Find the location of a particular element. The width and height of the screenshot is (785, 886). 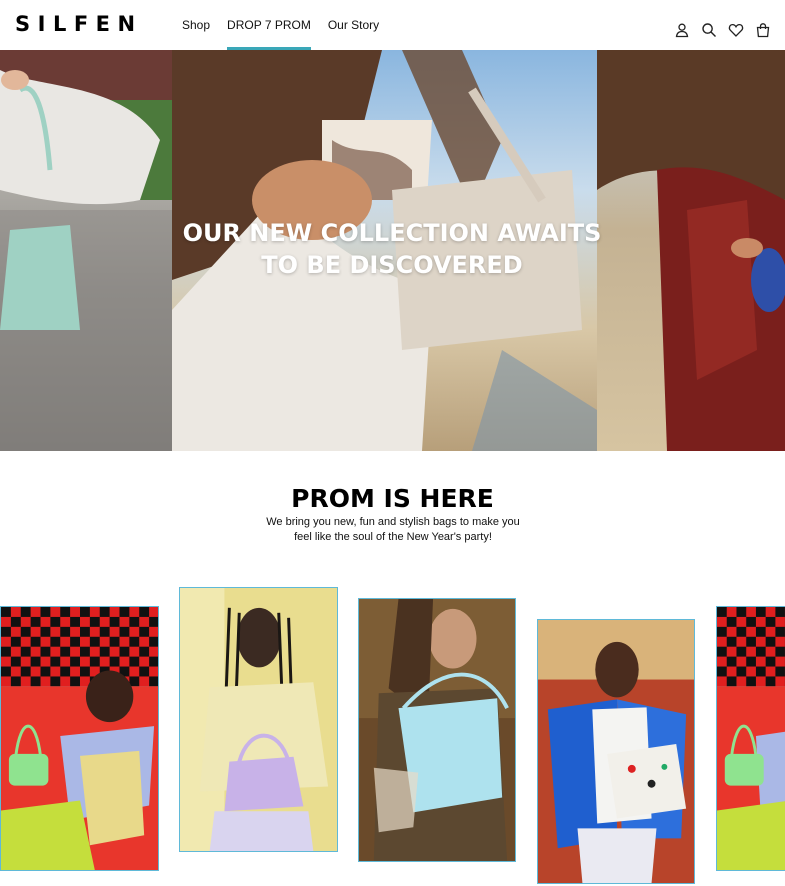

user-icon is located at coordinates (682, 30).